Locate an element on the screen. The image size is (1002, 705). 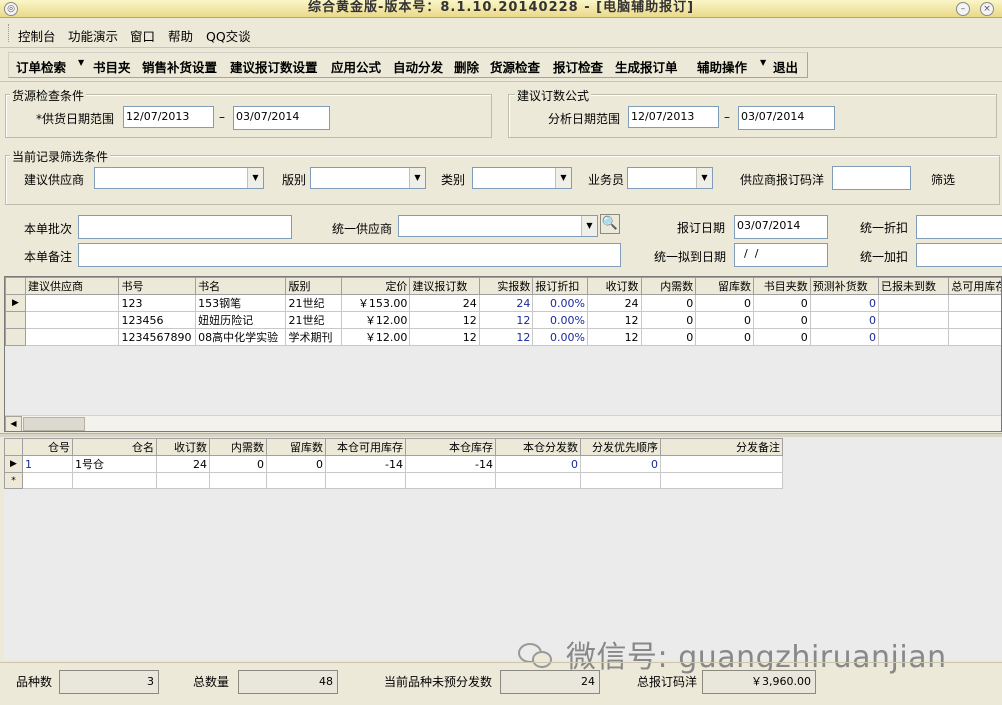
cell-isbn: 1234567890 is located at coordinates (157, 337).